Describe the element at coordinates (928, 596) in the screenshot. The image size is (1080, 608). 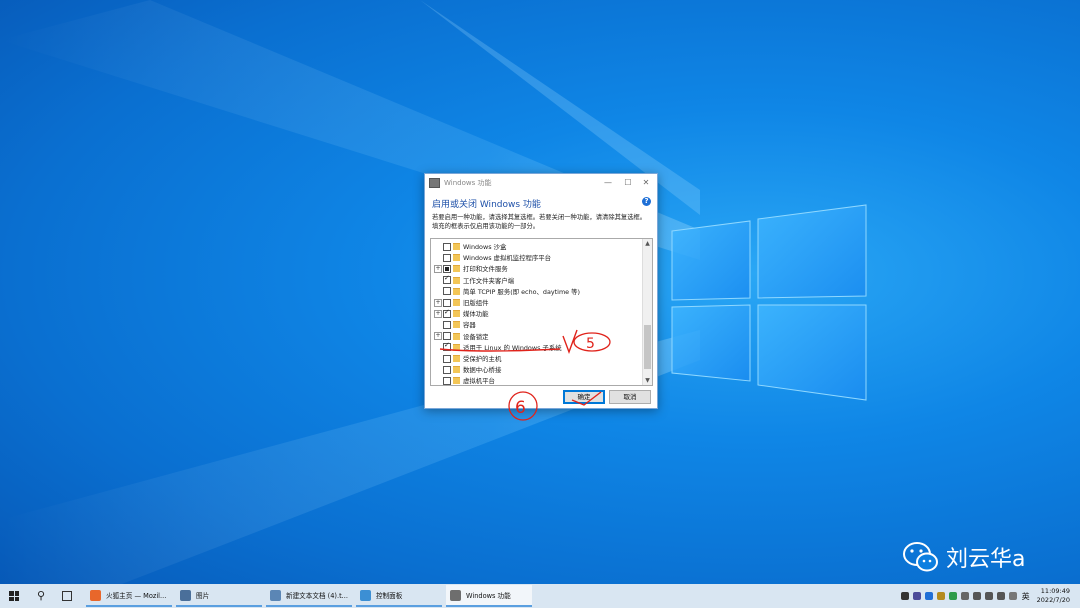
I see `bluetooth-icon` at that location.